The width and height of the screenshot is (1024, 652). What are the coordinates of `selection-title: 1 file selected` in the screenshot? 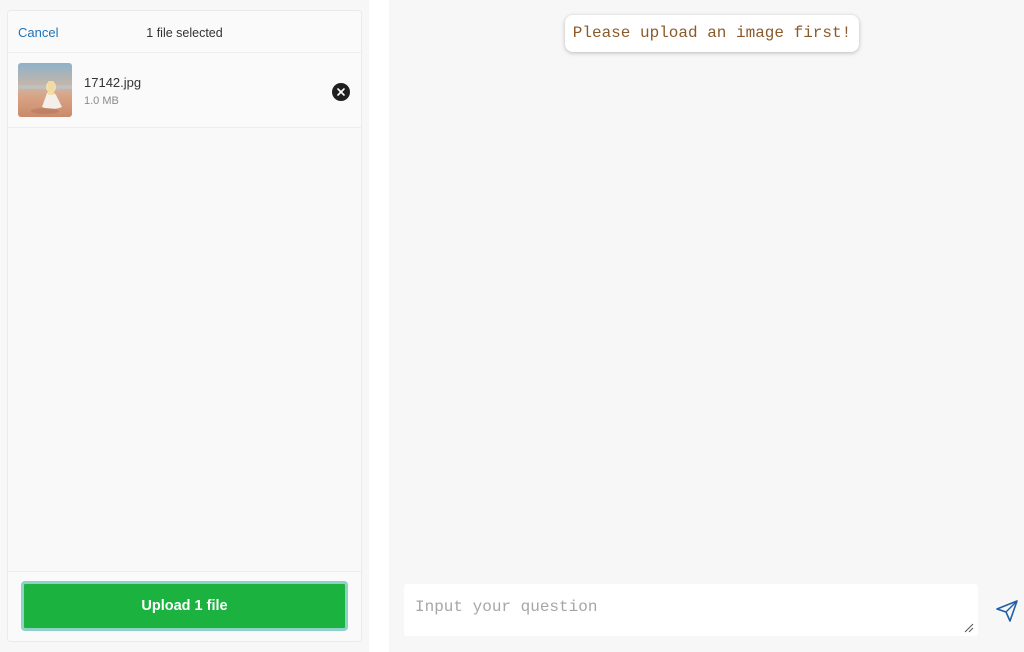 It's located at (184, 33).